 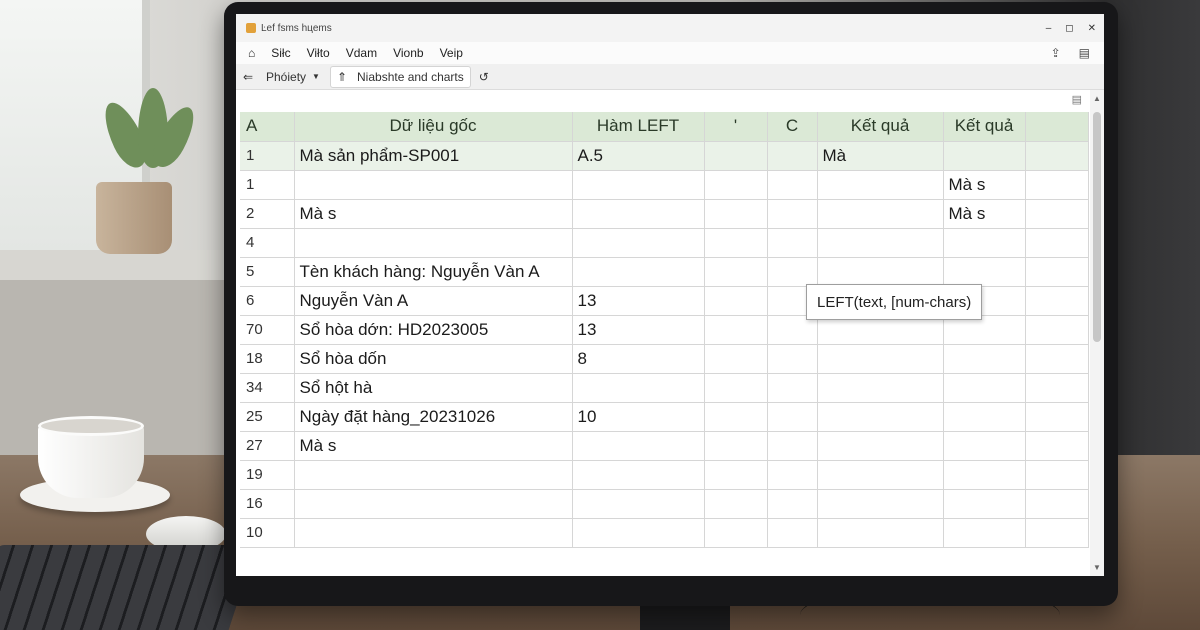 I want to click on grid-cell: Mà sản phẩm-SP001, so click(x=433, y=156).